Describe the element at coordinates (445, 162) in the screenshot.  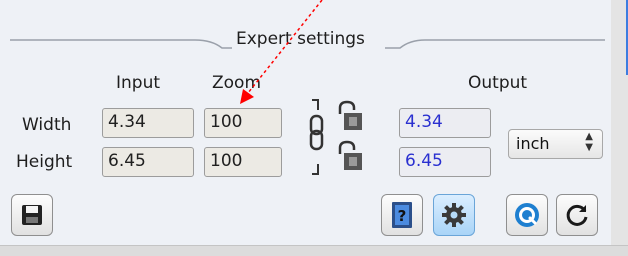
I see `height-output-field: 6.45` at that location.